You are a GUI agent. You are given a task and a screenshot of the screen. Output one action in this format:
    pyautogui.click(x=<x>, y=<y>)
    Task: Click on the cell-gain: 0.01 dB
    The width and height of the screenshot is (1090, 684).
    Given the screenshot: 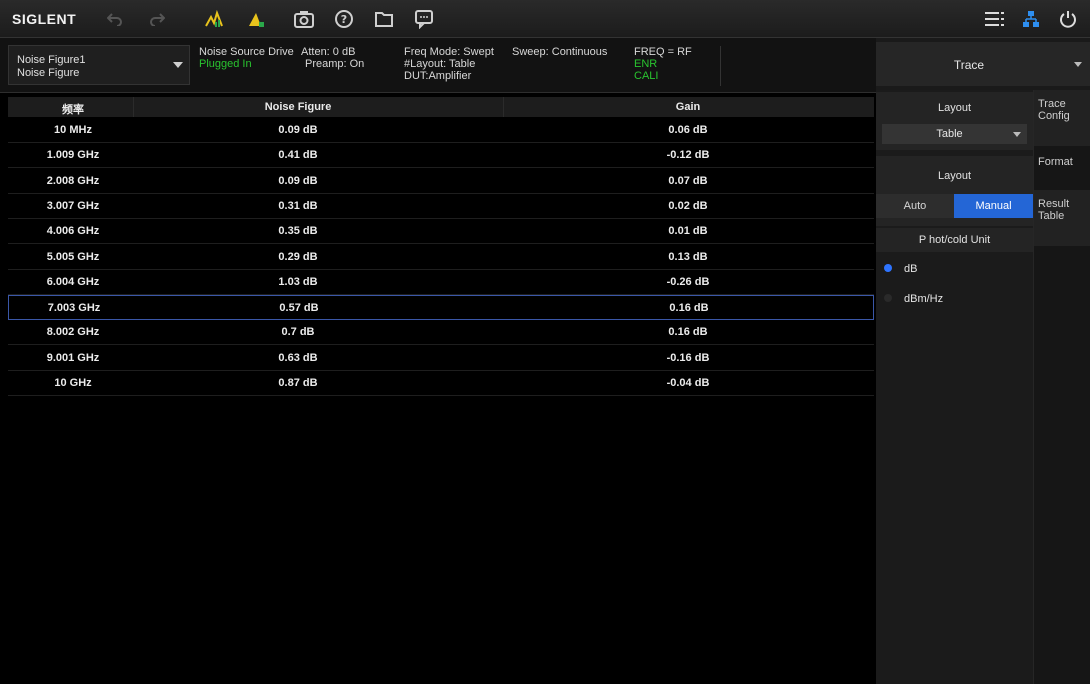 What is the action you would take?
    pyautogui.click(x=688, y=231)
    